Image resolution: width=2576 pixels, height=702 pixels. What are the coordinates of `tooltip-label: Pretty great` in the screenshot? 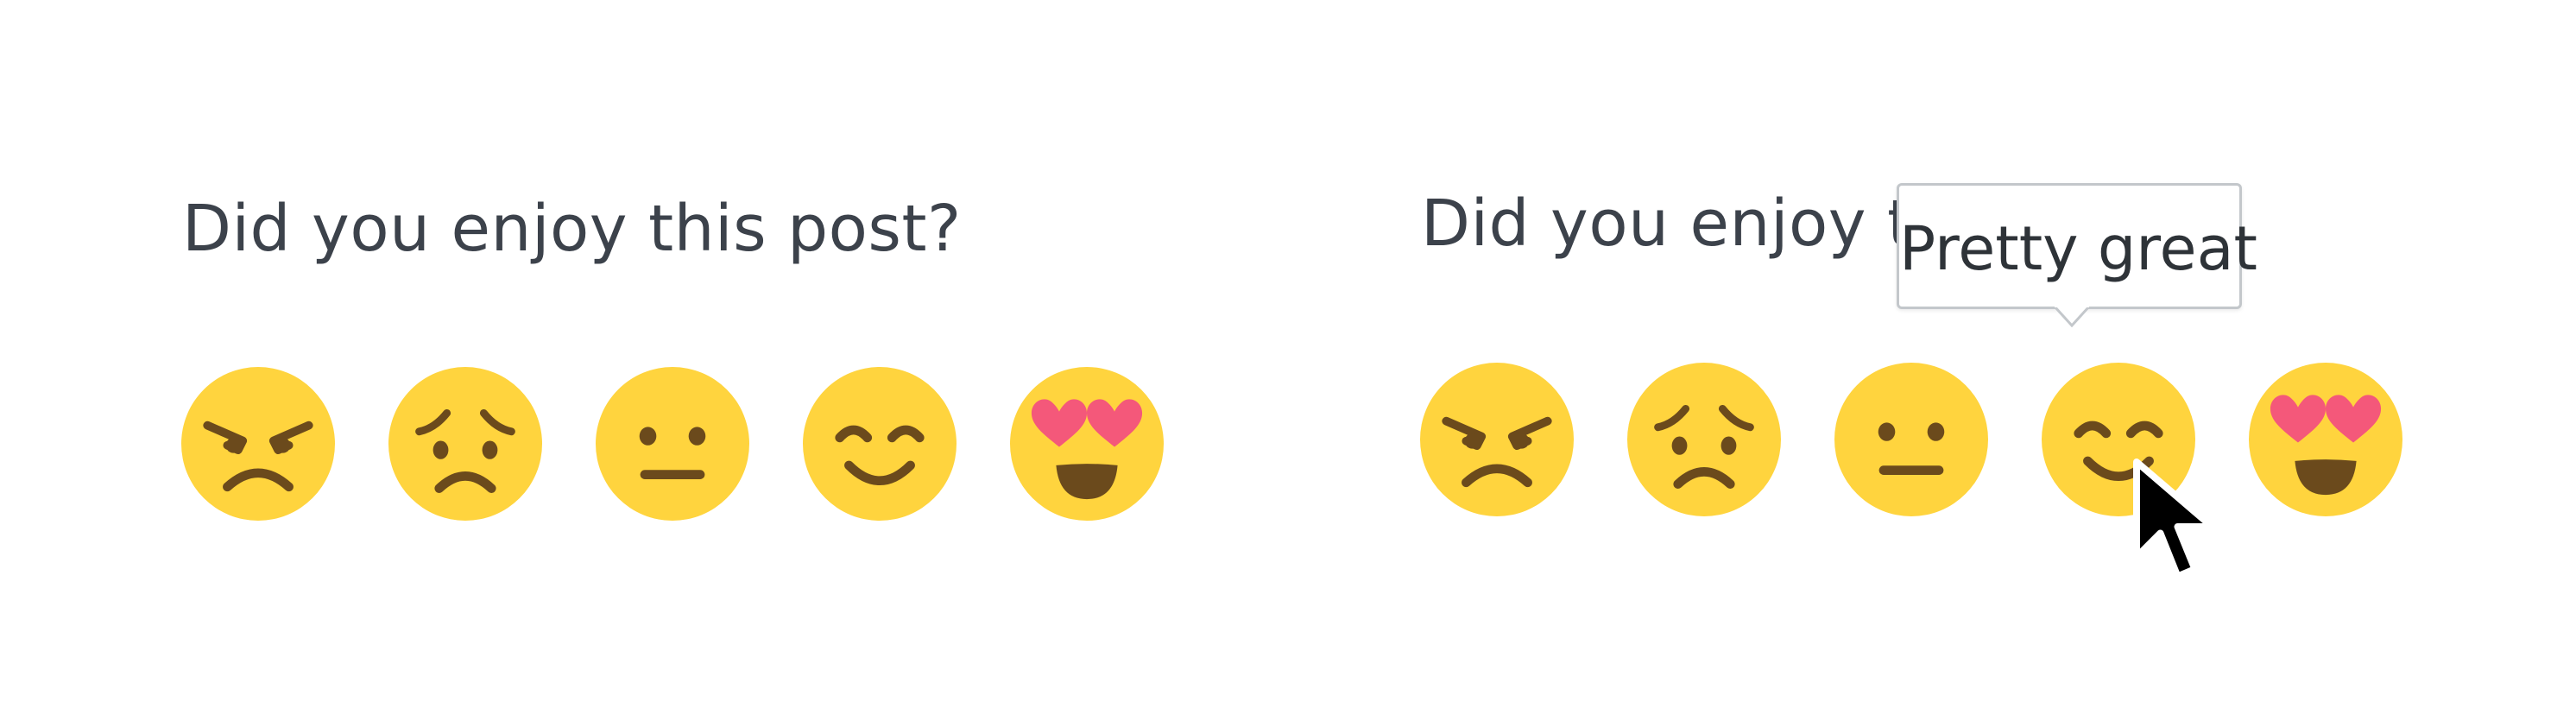 It's located at (2078, 248).